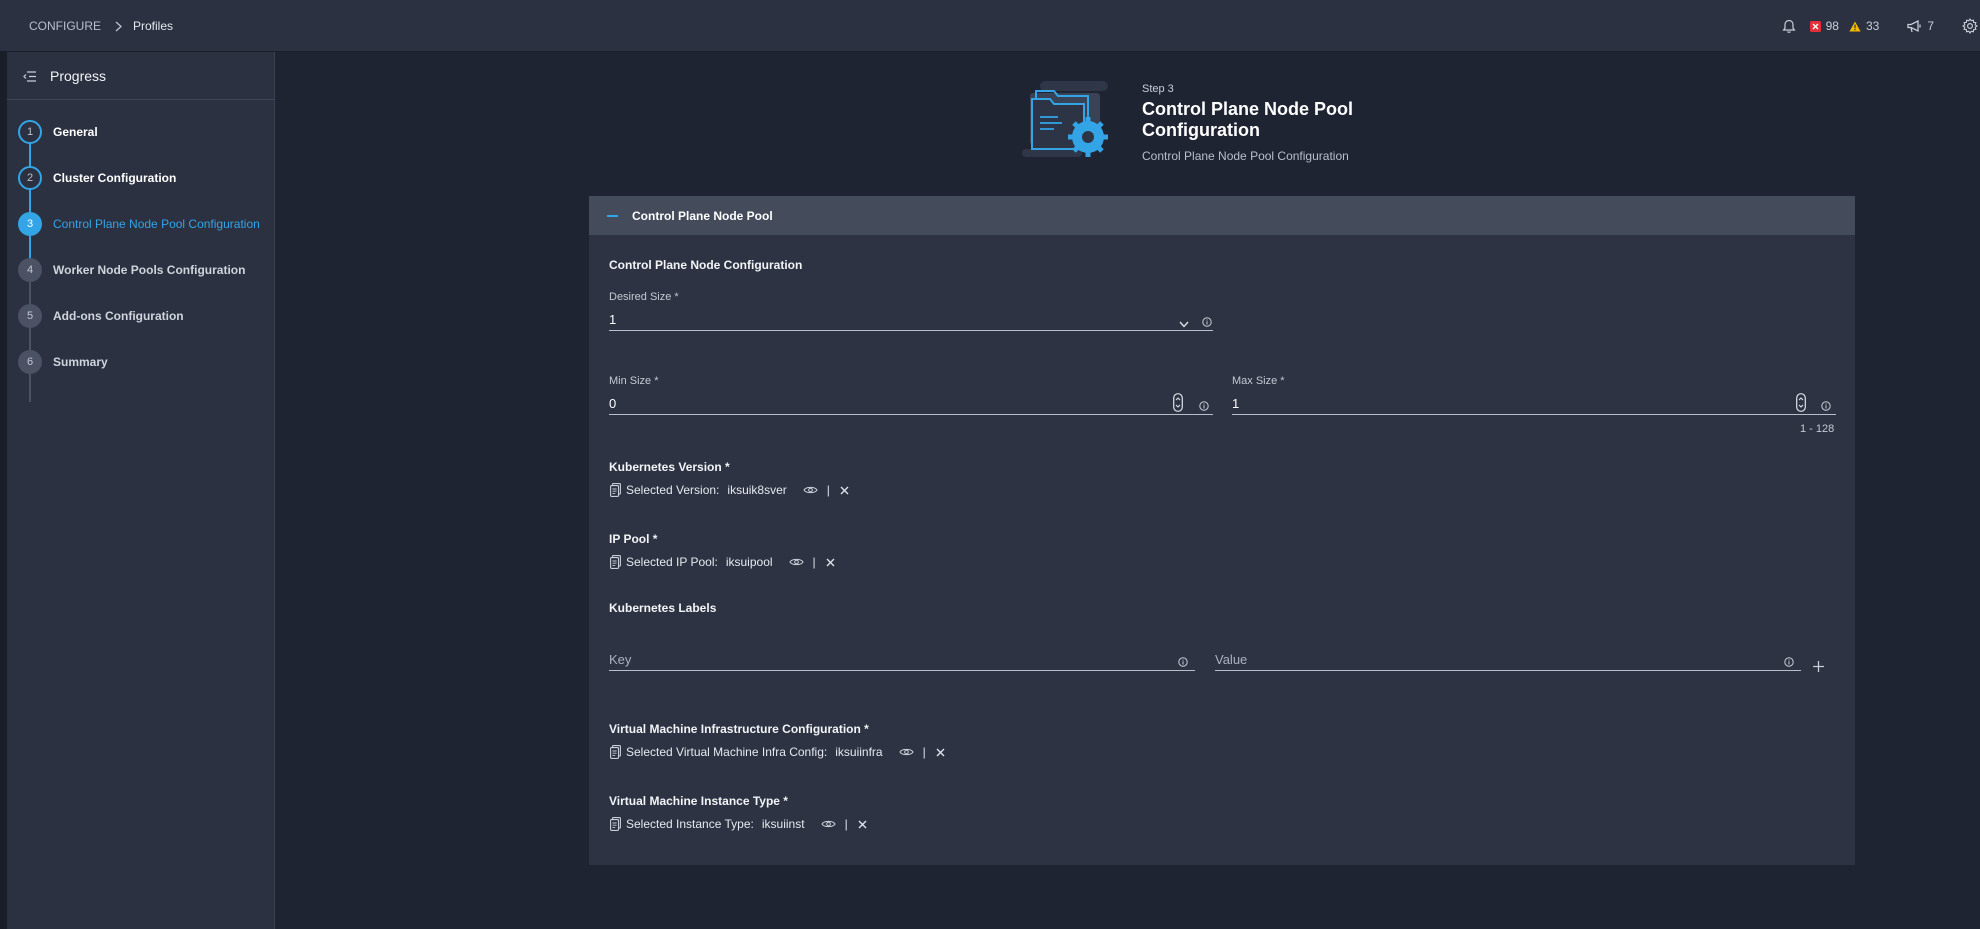 This screenshot has width=1980, height=929. Describe the element at coordinates (30, 78) in the screenshot. I see `collapse-menu-icon` at that location.